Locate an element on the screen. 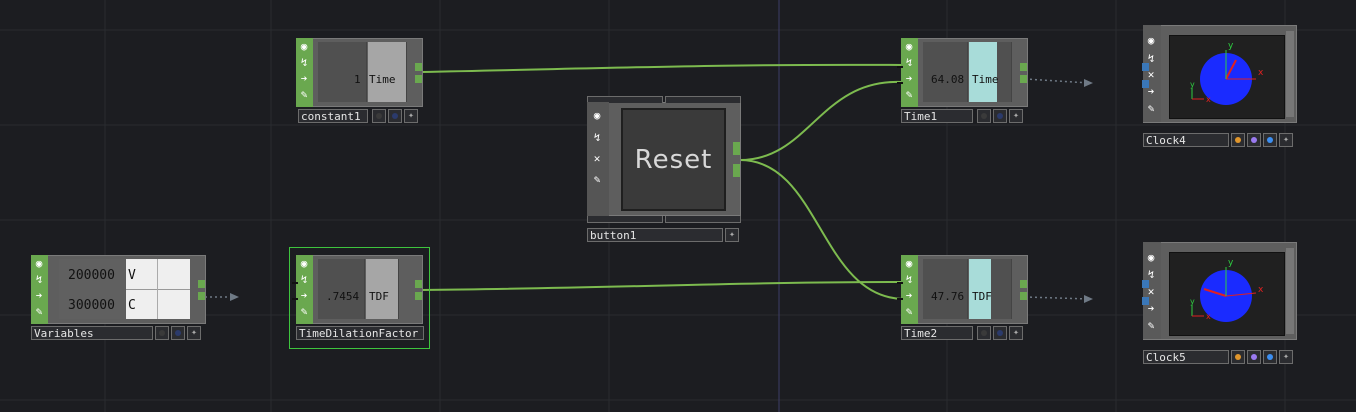  channel-name: Time is located at coordinates (985, 79).